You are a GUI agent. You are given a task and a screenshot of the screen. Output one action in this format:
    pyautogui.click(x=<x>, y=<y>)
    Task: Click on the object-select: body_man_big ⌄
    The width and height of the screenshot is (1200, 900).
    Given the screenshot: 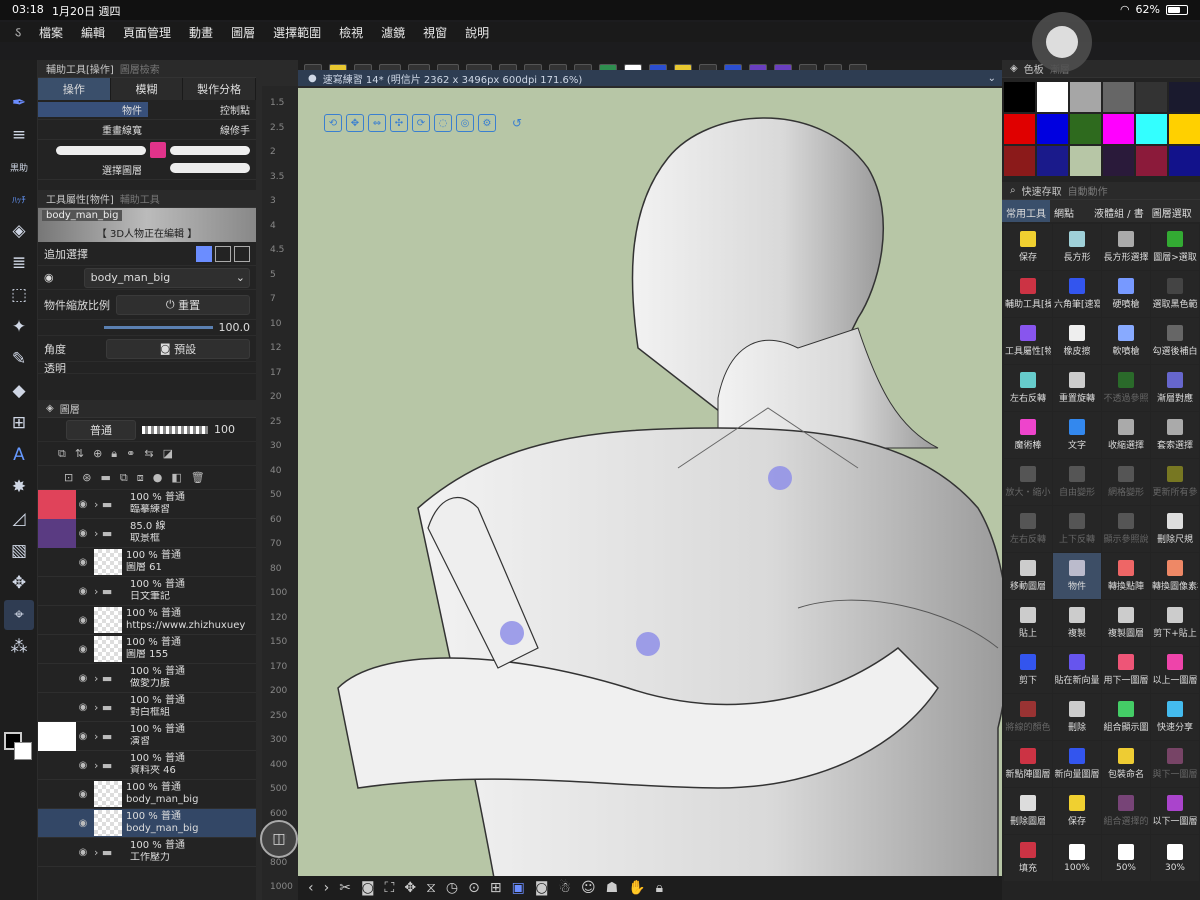 What is the action you would take?
    pyautogui.click(x=166, y=277)
    